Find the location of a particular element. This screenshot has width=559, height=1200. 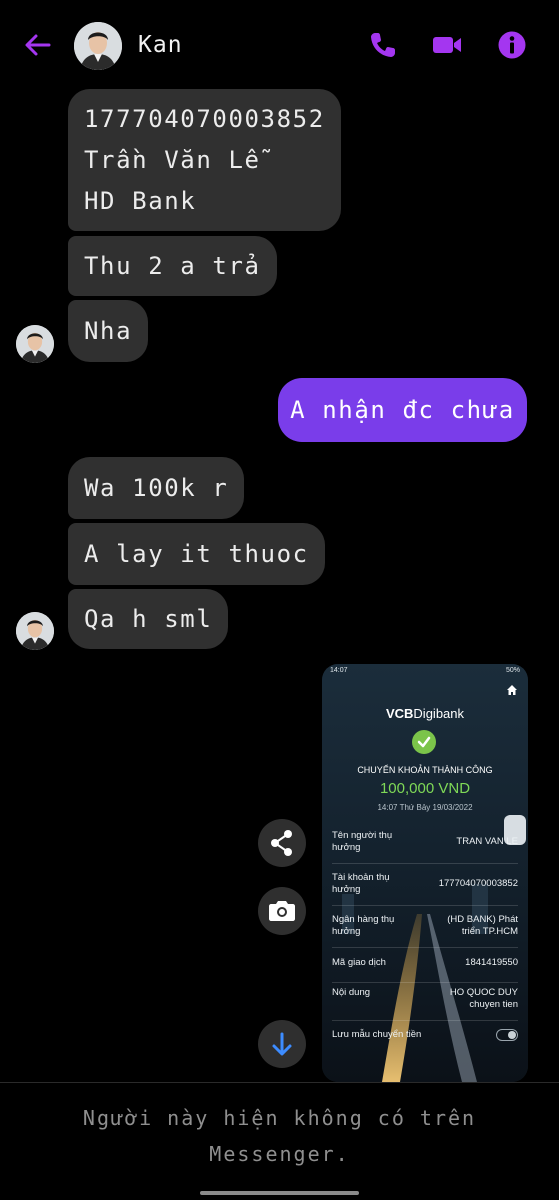

message-line: 177704070003852 is located at coordinates (204, 119).